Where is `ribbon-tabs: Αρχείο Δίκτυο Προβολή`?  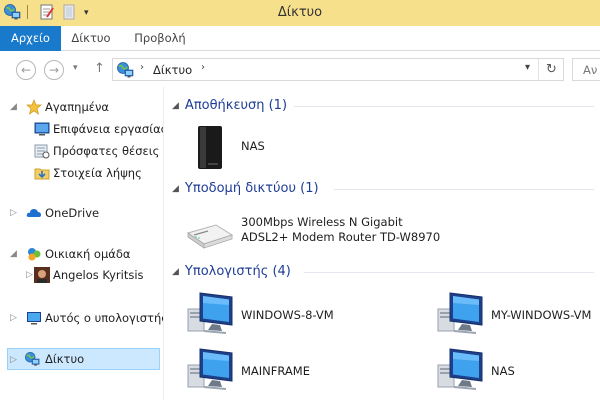
ribbon-tabs: Αρχείο Δίκτυο Προβολή is located at coordinates (300, 38).